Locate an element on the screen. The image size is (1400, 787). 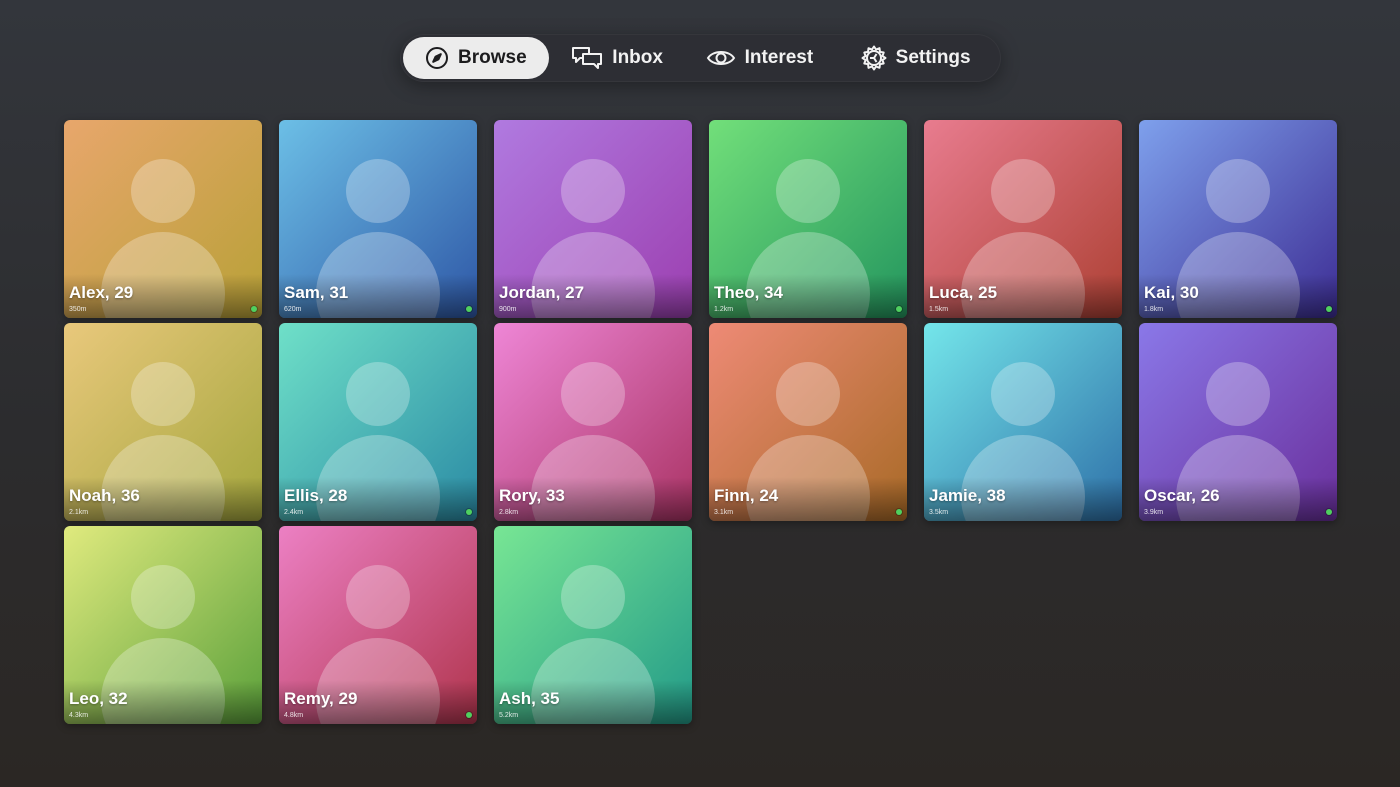
profile-card: Ash, 35 5.2km is located at coordinates (593, 625).